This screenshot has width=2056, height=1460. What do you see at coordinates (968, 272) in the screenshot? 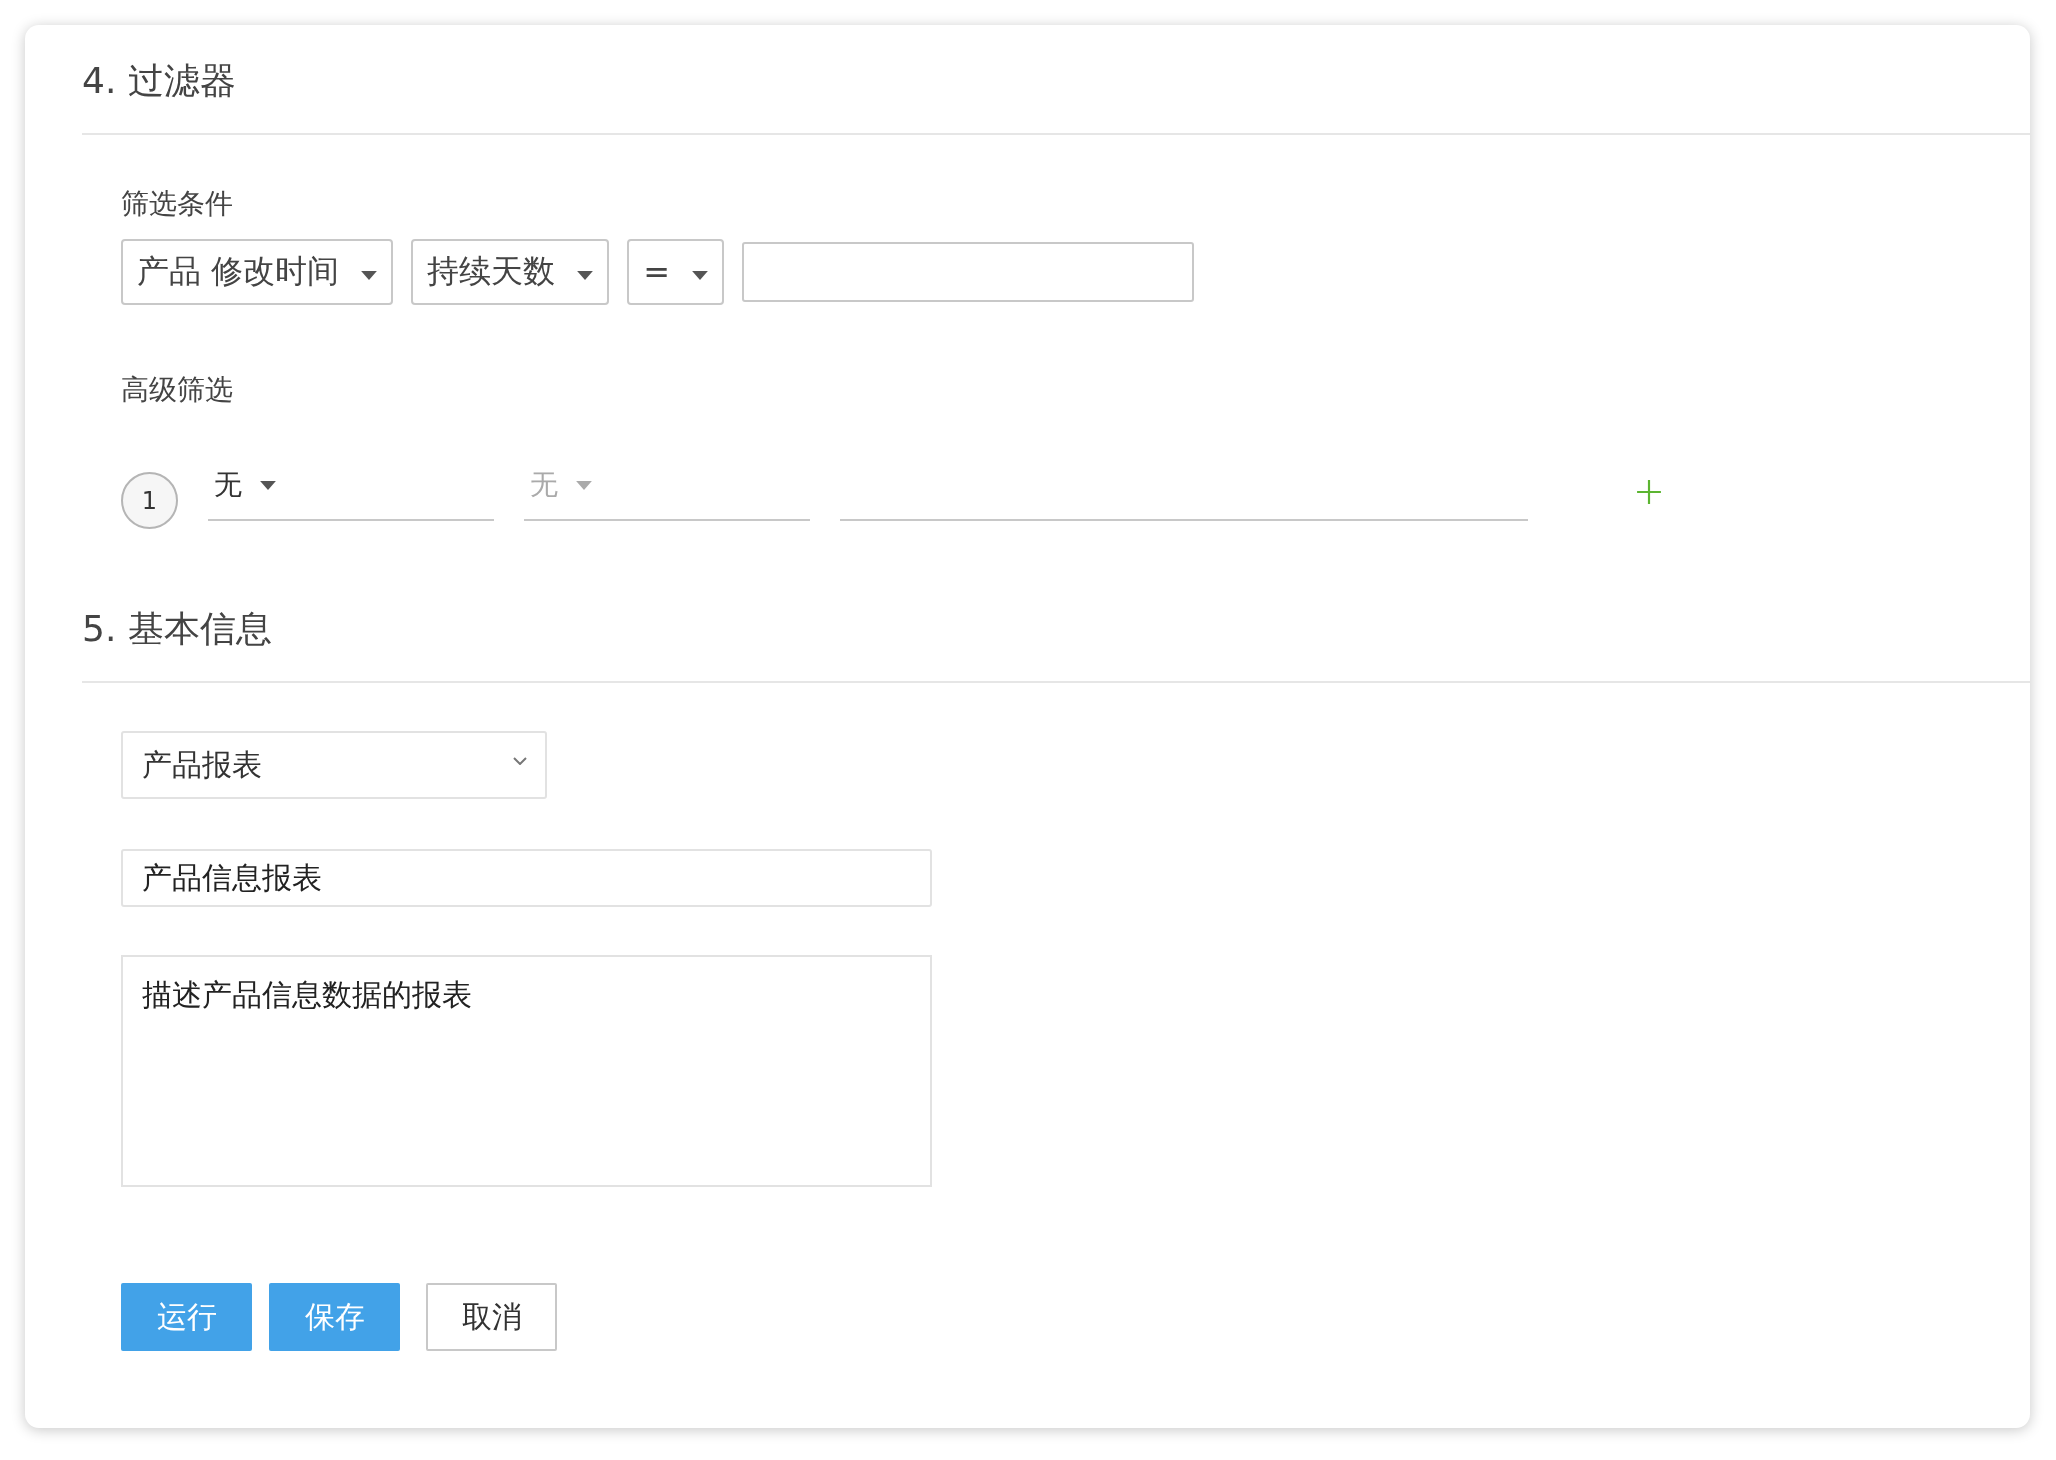
I see `input-field` at bounding box center [968, 272].